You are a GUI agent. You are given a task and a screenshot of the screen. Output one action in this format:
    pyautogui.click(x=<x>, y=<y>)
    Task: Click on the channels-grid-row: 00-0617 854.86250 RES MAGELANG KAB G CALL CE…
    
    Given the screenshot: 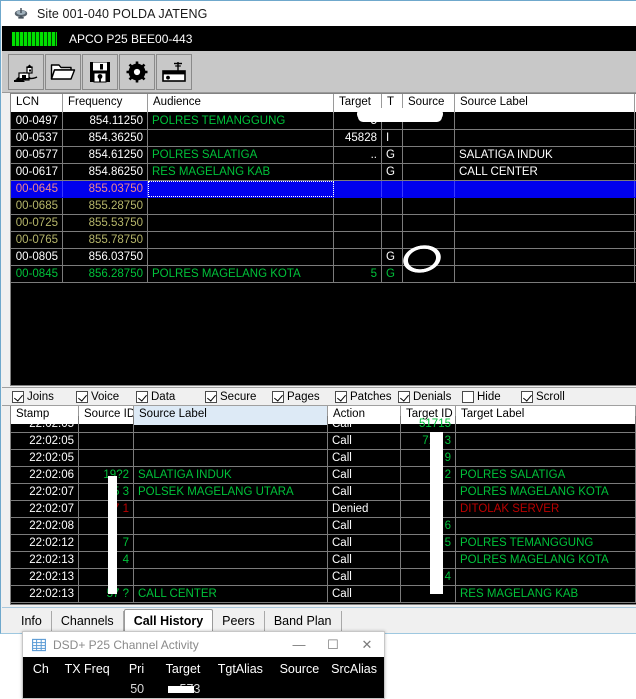 What is the action you would take?
    pyautogui.click(x=323, y=172)
    